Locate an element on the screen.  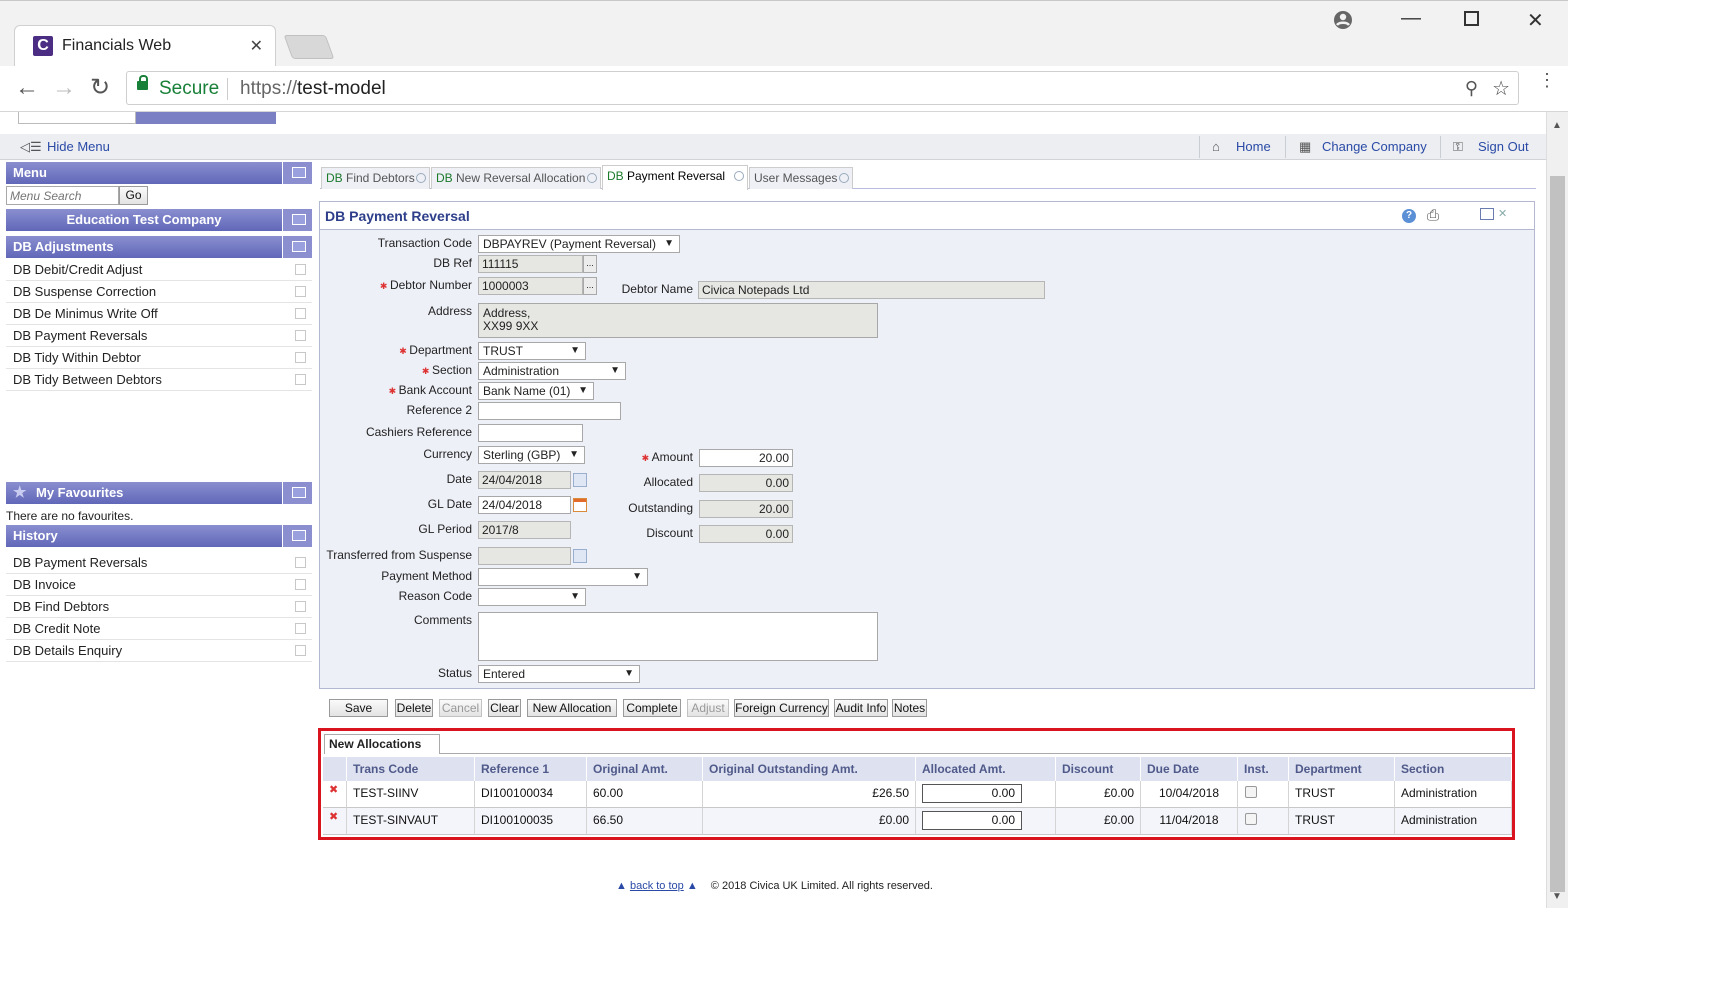
payment-method-select: ▼ is located at coordinates (563, 577).